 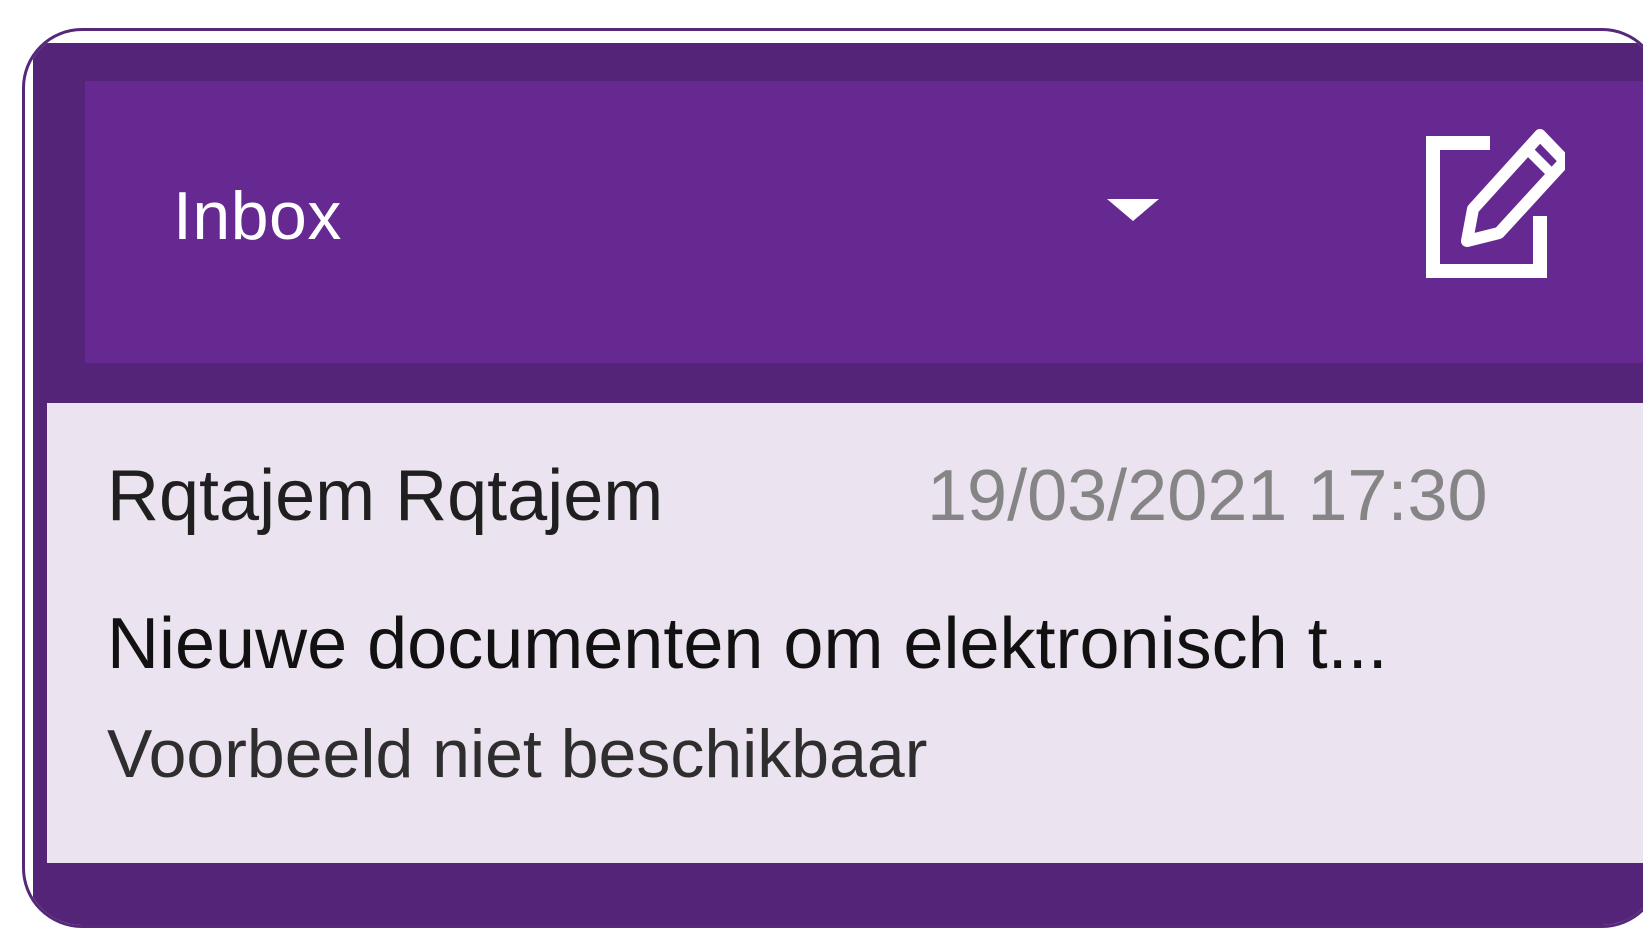 I want to click on message-sender: Rqtajem Rqtajem, so click(x=385, y=496).